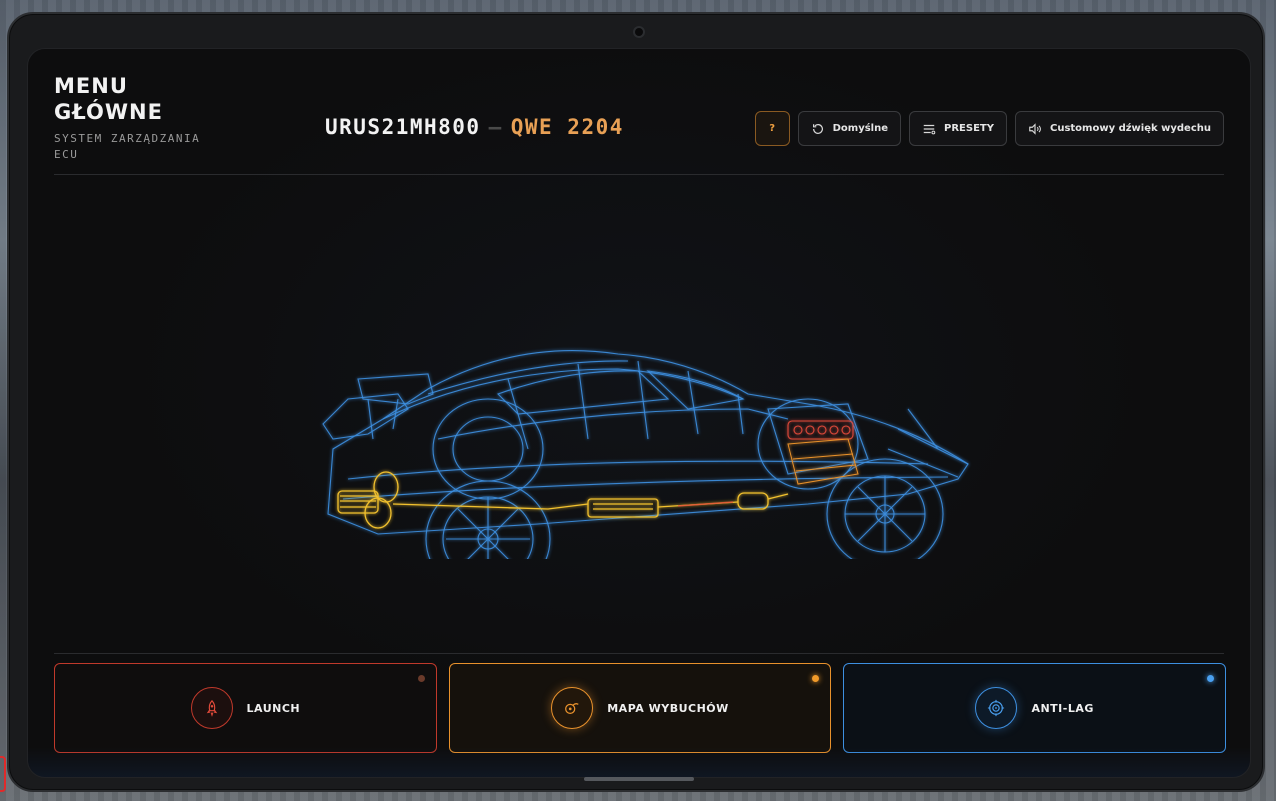  Describe the element at coordinates (1062, 708) in the screenshot. I see `anti-lag-label: ANTI-LAG` at that location.